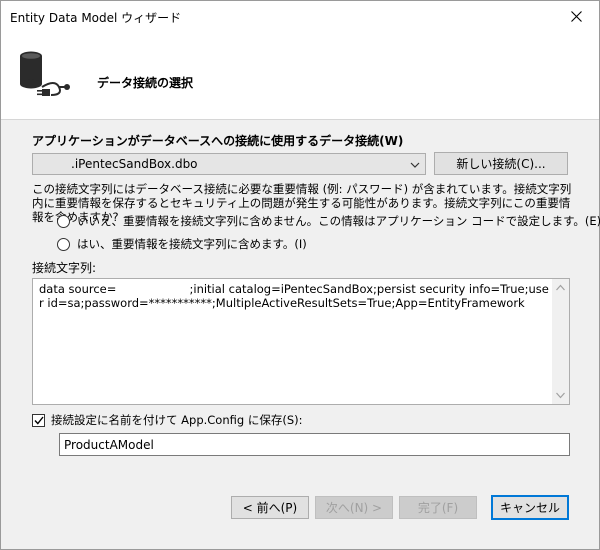 The image size is (600, 550). What do you see at coordinates (218, 141) in the screenshot?
I see `connection-label: アプリケーションがデータベースへの接続に使用するデータ接続(W)` at bounding box center [218, 141].